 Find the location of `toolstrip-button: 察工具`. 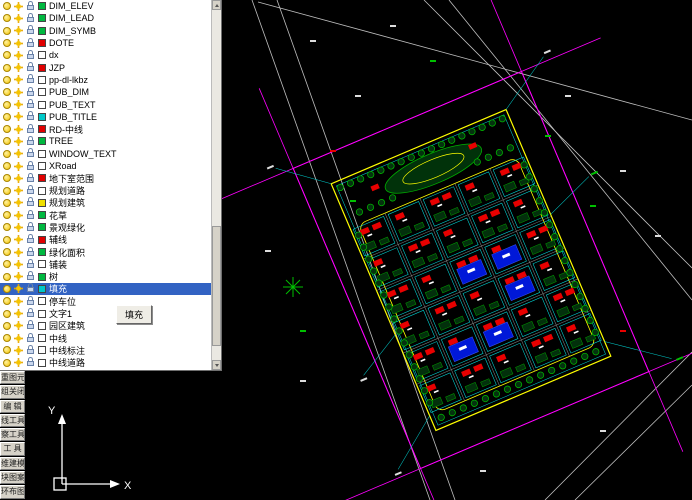

toolstrip-button: 察工具 is located at coordinates (12, 435).